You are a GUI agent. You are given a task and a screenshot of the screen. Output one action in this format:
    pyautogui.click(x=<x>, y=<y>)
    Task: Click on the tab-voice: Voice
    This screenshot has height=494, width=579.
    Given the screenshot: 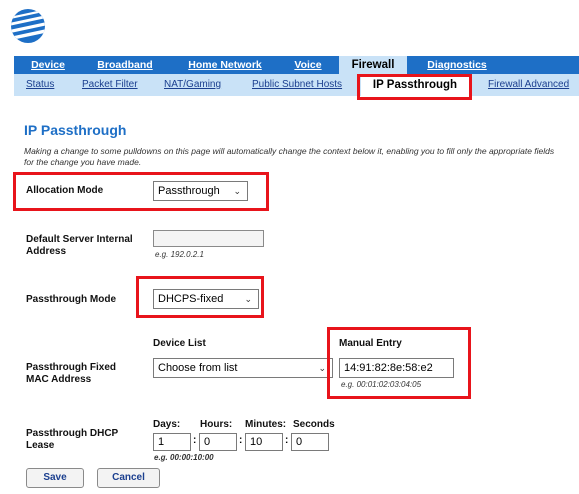 What is the action you would take?
    pyautogui.click(x=308, y=65)
    